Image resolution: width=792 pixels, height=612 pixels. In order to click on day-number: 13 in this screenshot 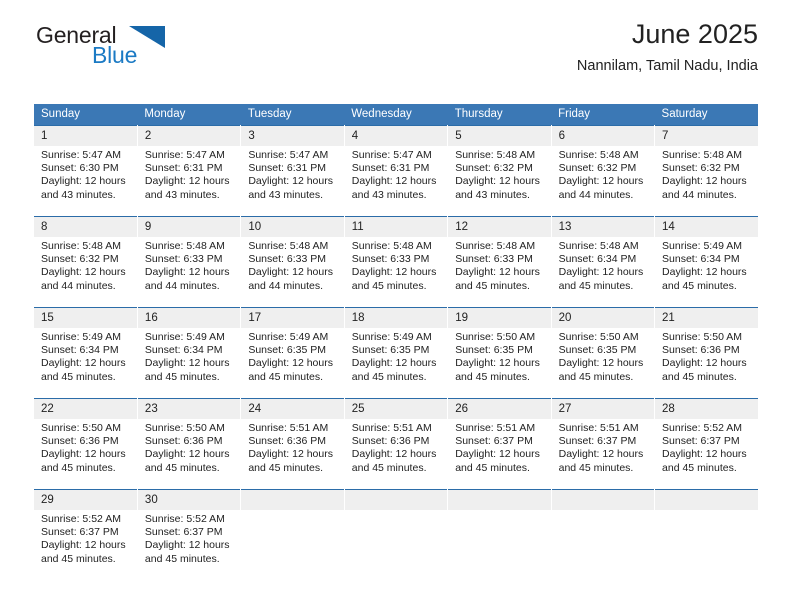, I will do `click(603, 227)`.